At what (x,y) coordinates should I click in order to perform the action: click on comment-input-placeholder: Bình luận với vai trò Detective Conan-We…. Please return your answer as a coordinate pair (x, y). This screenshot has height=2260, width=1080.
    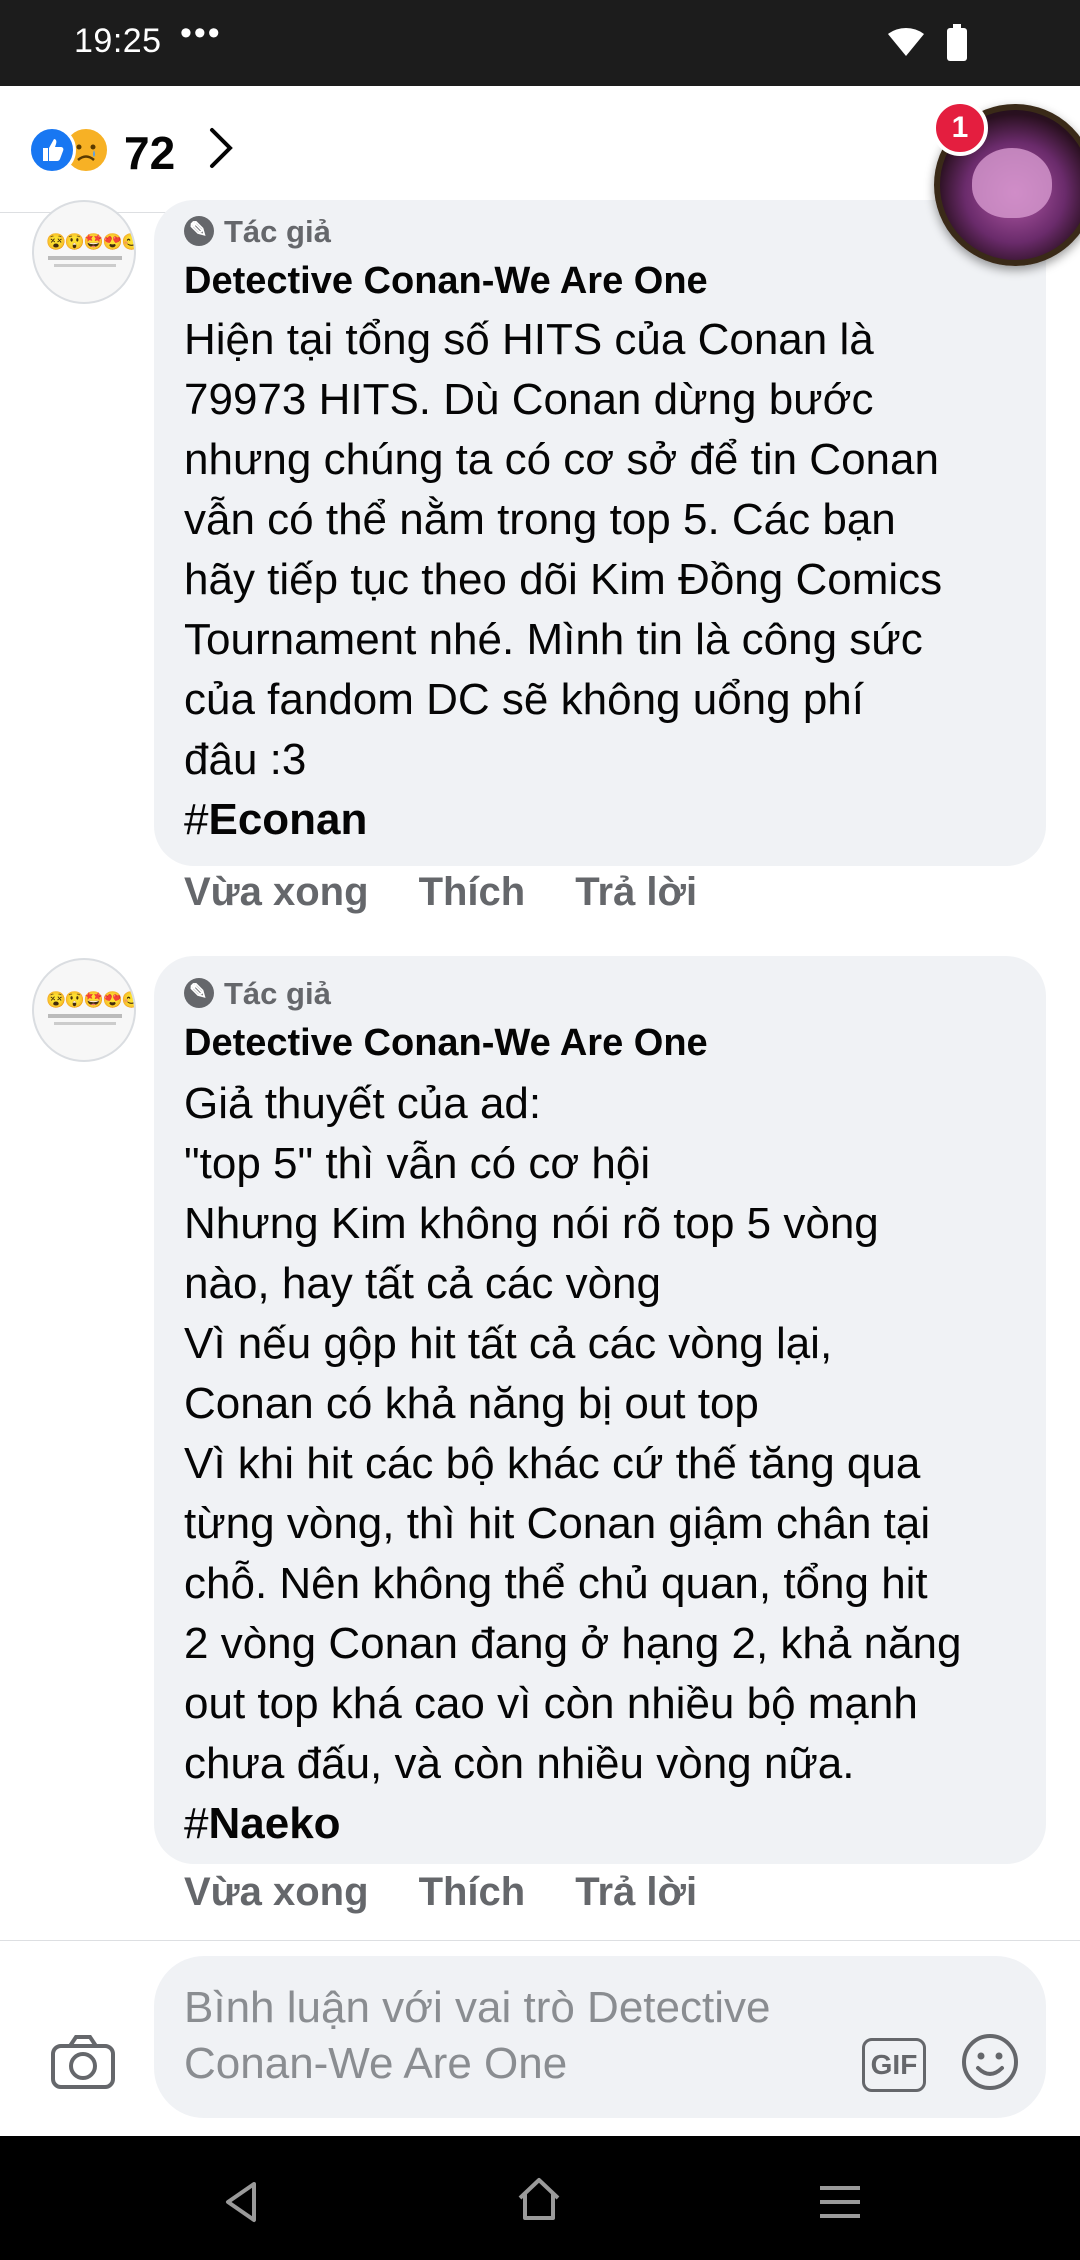
    Looking at the image, I should click on (524, 2036).